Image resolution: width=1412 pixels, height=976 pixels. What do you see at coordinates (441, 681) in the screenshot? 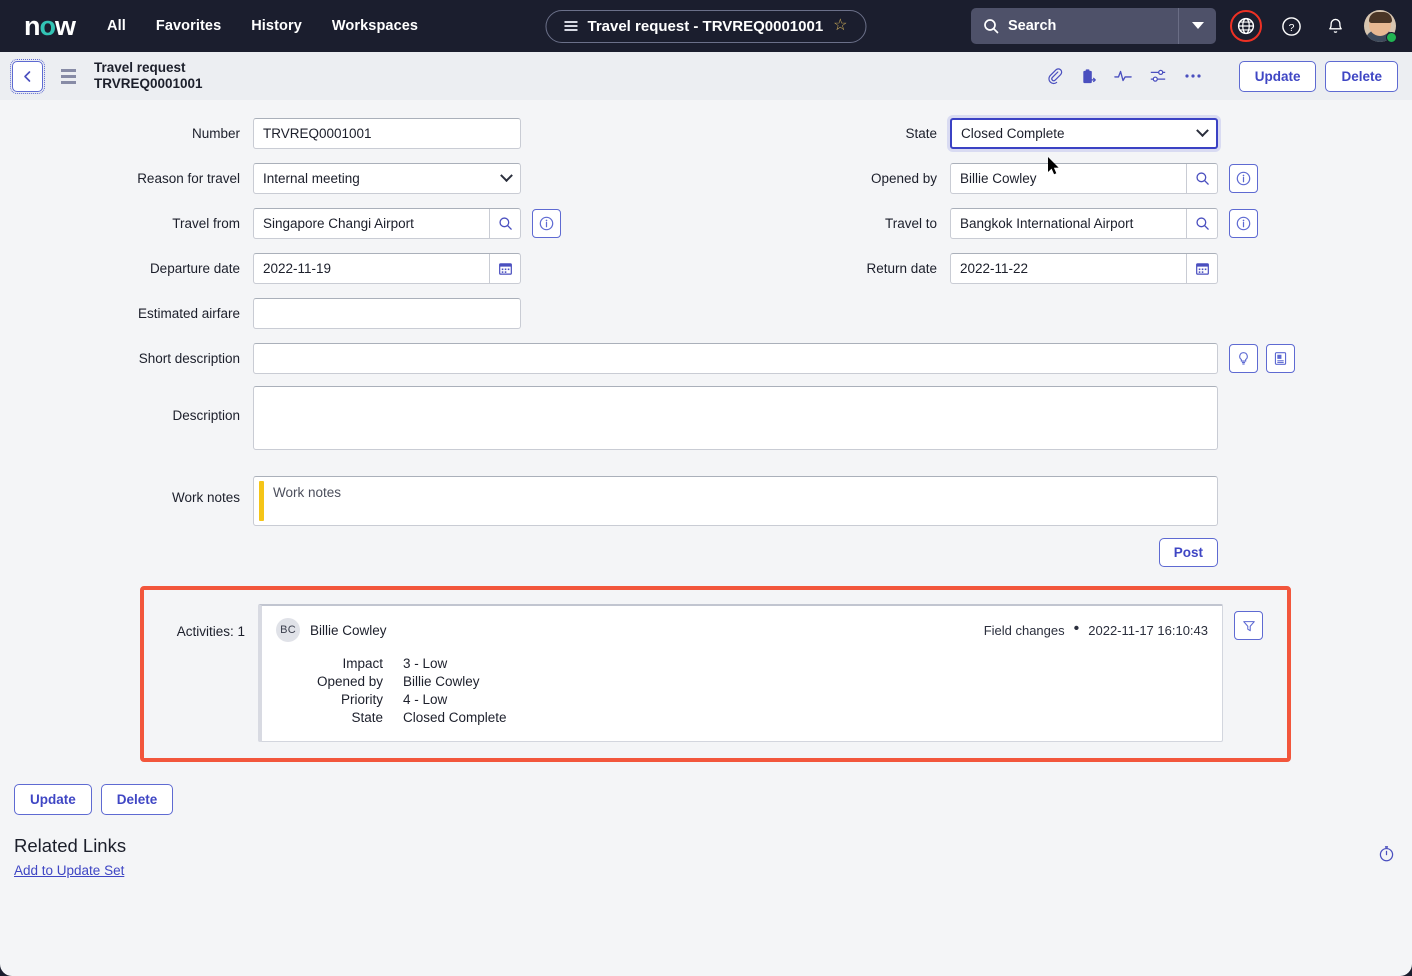
I see `change-field-value: Billie Cowley` at bounding box center [441, 681].